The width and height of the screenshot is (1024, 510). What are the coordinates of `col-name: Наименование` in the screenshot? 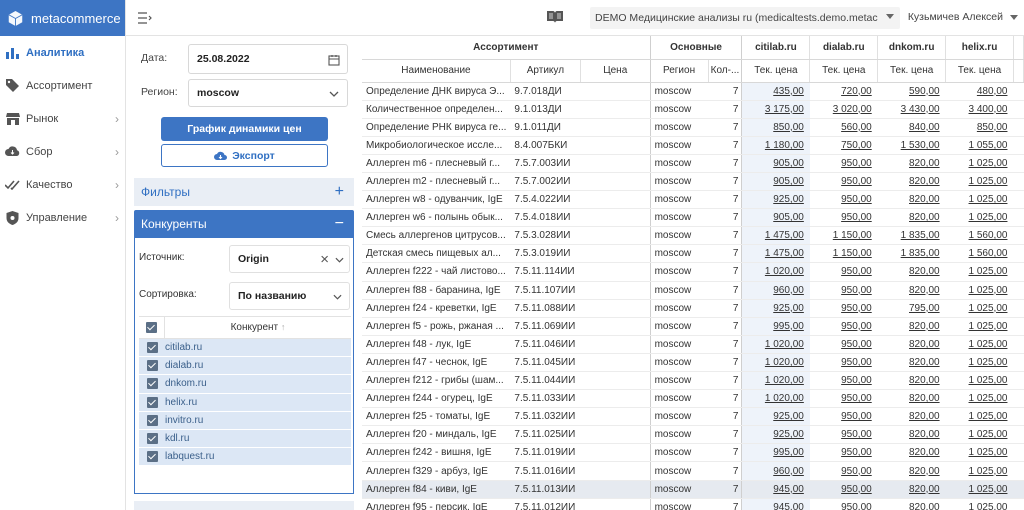 It's located at (436, 71).